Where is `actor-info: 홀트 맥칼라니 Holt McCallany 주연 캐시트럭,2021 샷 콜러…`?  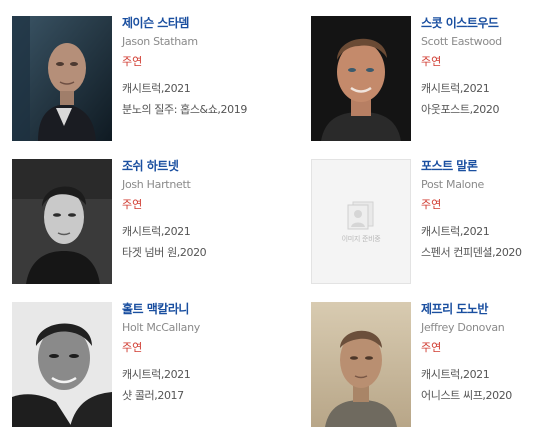
actor-info: 홀트 맥칼라니 Holt McCallany 주연 캐시트럭,2021 샷 콜러… is located at coordinates (192, 352).